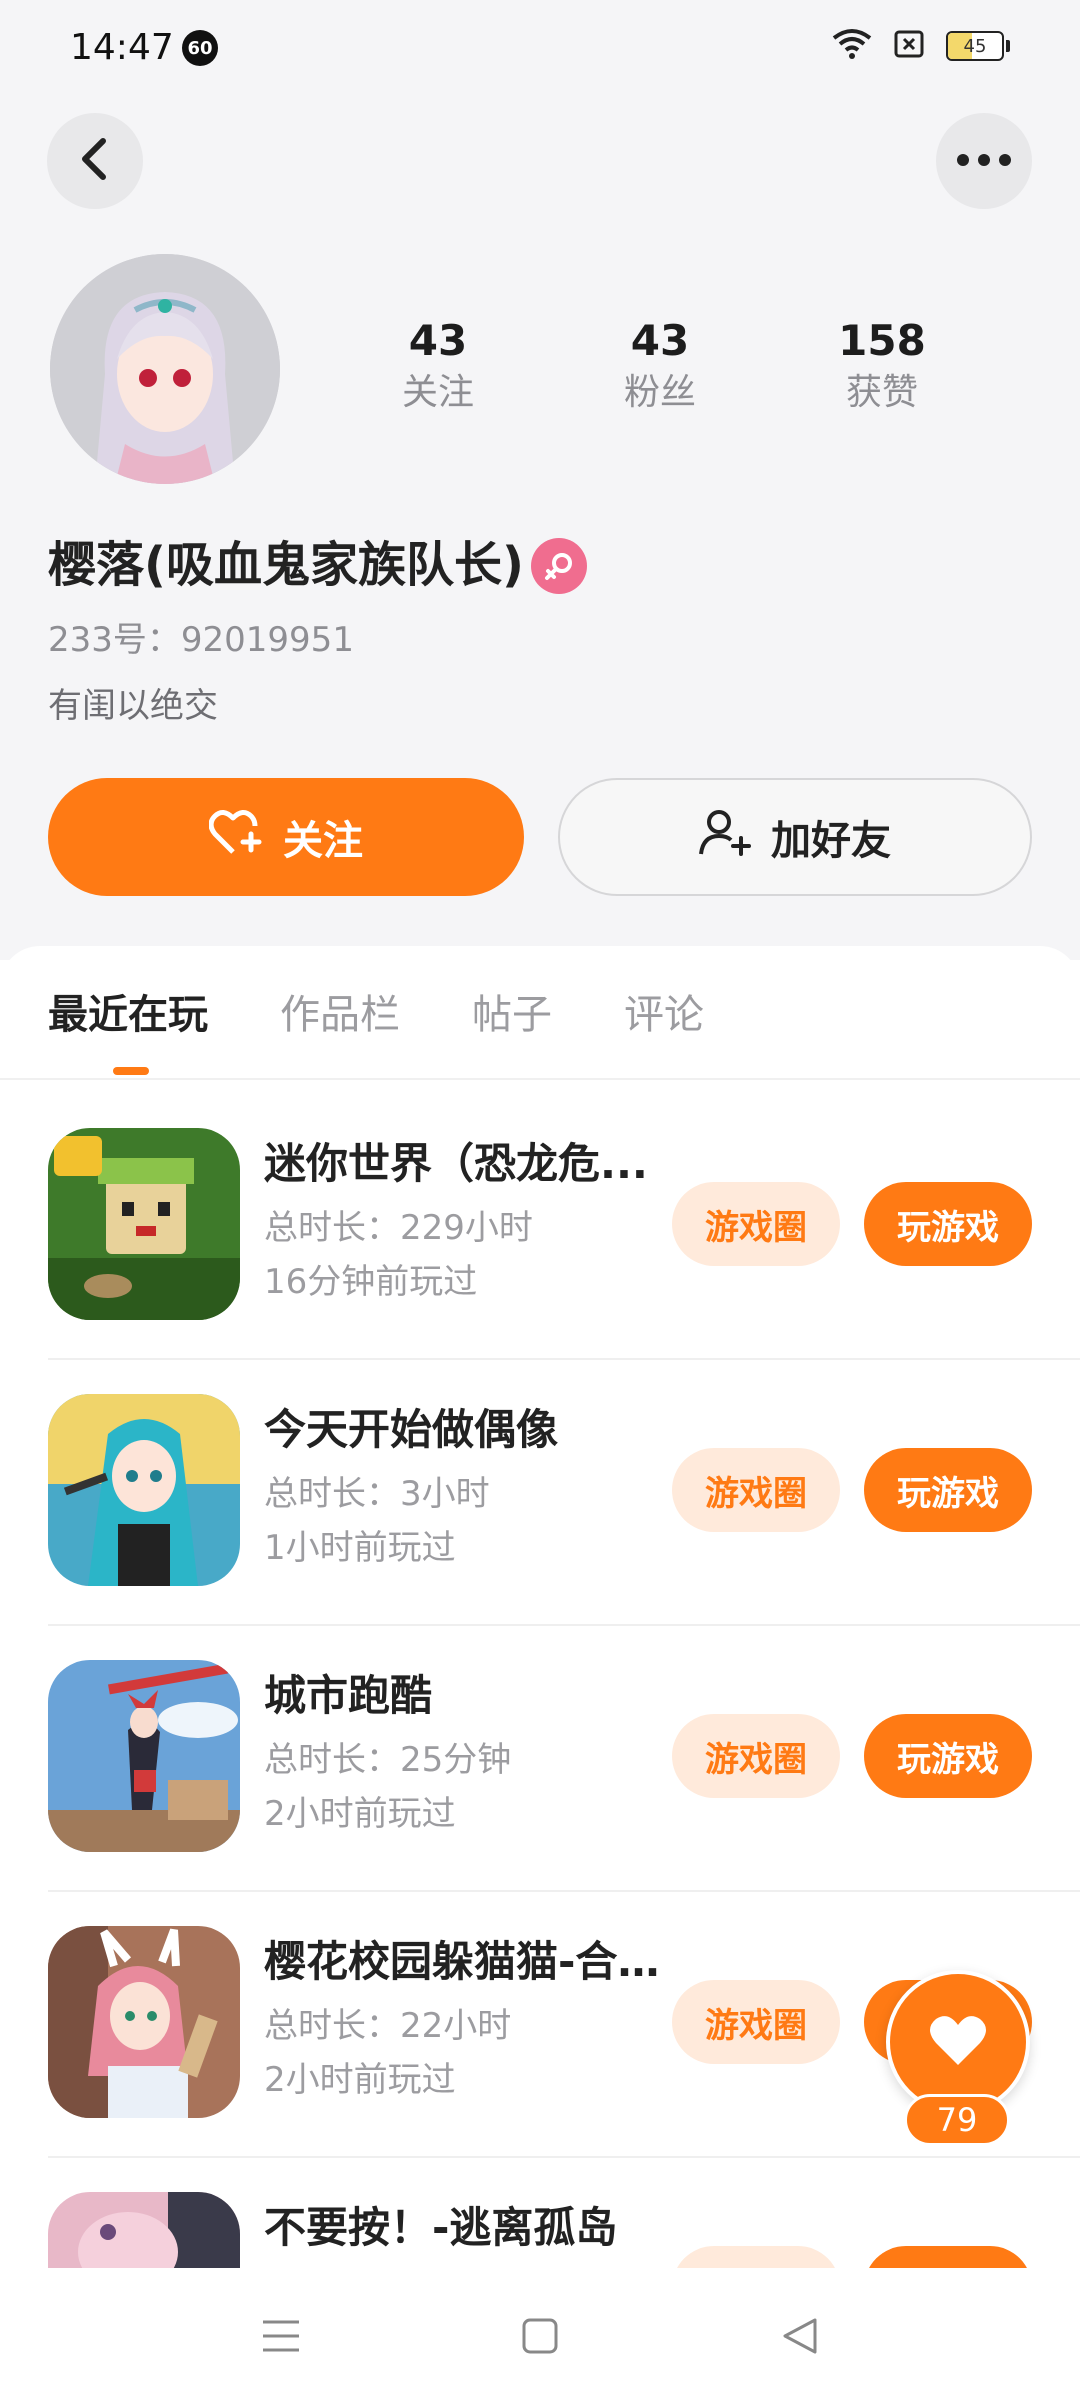  I want to click on system-nav-bar, so click(540, 2334).